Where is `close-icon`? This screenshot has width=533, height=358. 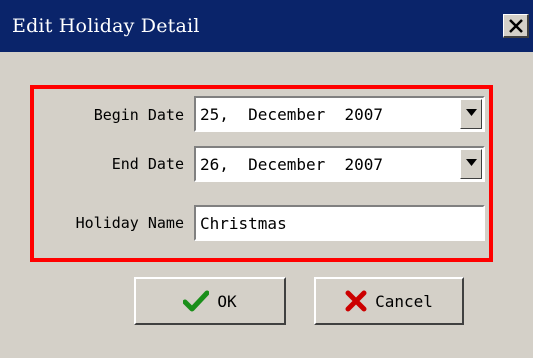 close-icon is located at coordinates (516, 26).